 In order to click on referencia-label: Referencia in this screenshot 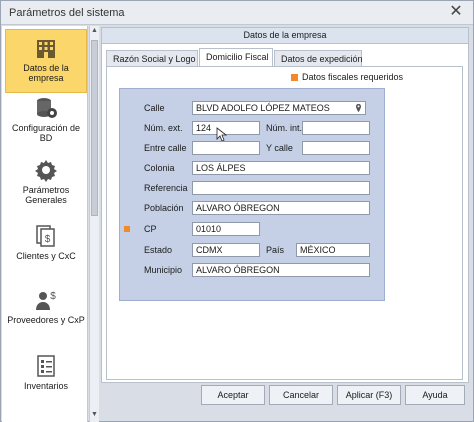, I will do `click(166, 188)`.